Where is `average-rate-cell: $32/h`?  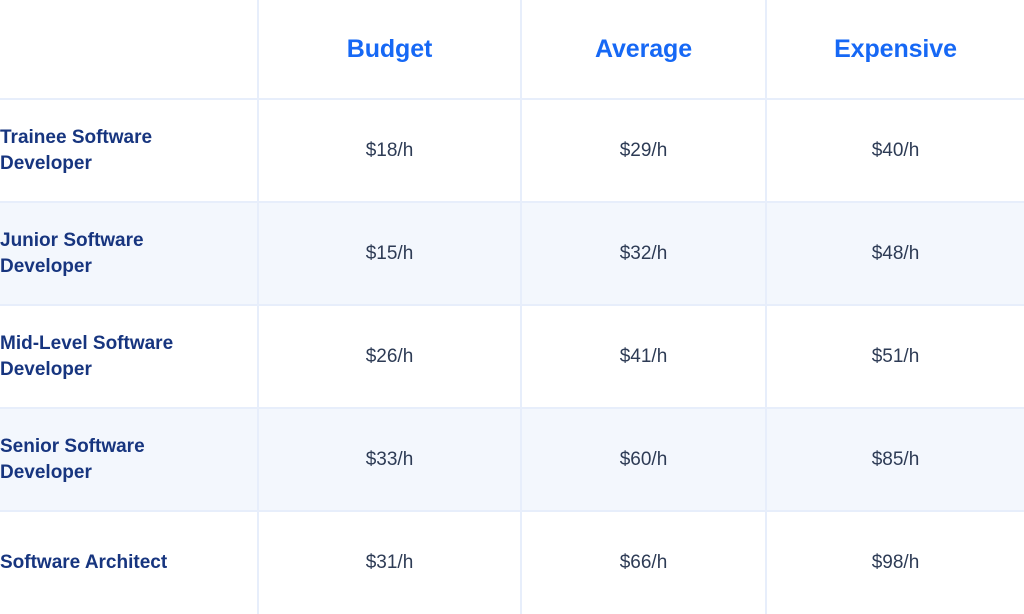 average-rate-cell: $32/h is located at coordinates (644, 254).